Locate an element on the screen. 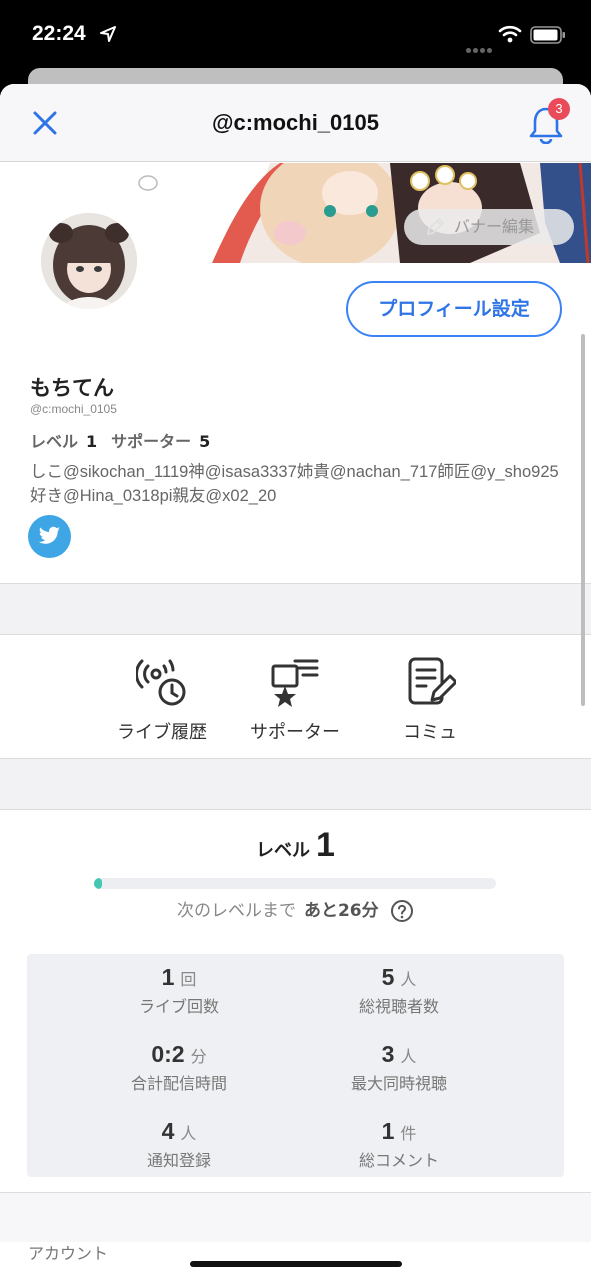 This screenshot has height=1280, width=591. home-indicator is located at coordinates (296, 1264).